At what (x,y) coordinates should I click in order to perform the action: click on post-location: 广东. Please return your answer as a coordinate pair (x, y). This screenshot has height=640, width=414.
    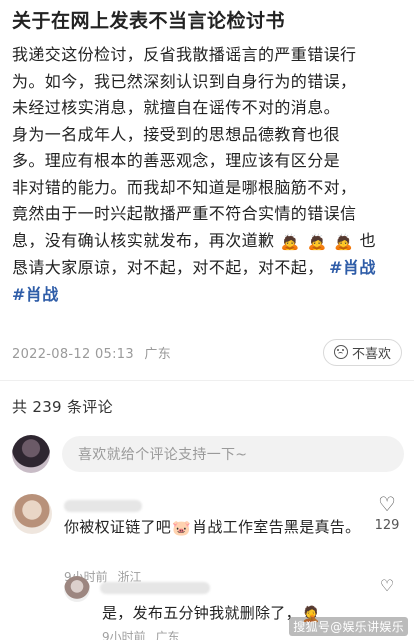
    Looking at the image, I should click on (157, 354).